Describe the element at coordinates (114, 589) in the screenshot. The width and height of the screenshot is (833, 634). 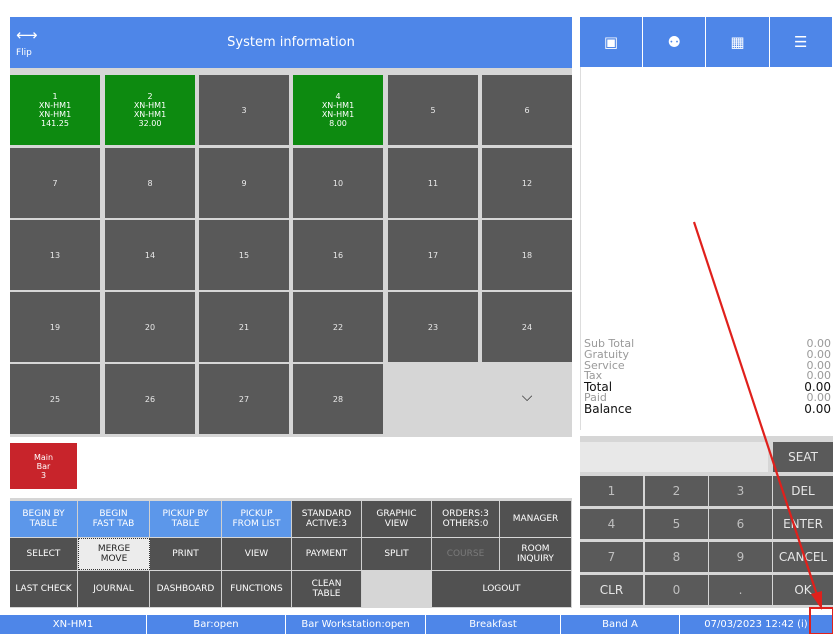
I see `function-button: JOURNAL` at that location.